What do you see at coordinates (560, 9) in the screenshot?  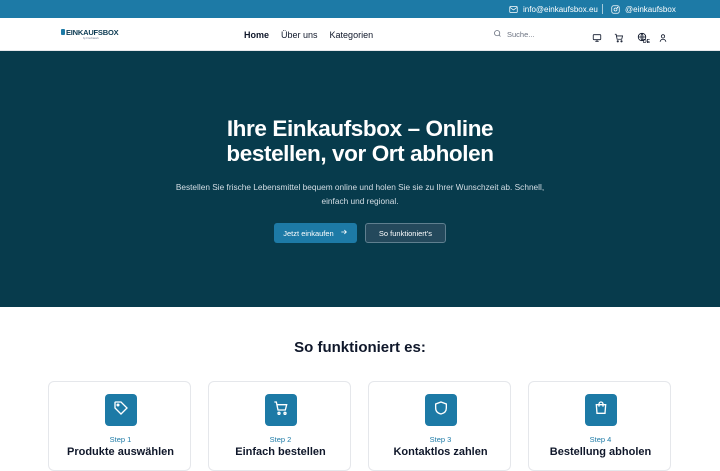 I see `email-text: info@einkaufsbox.eu` at bounding box center [560, 9].